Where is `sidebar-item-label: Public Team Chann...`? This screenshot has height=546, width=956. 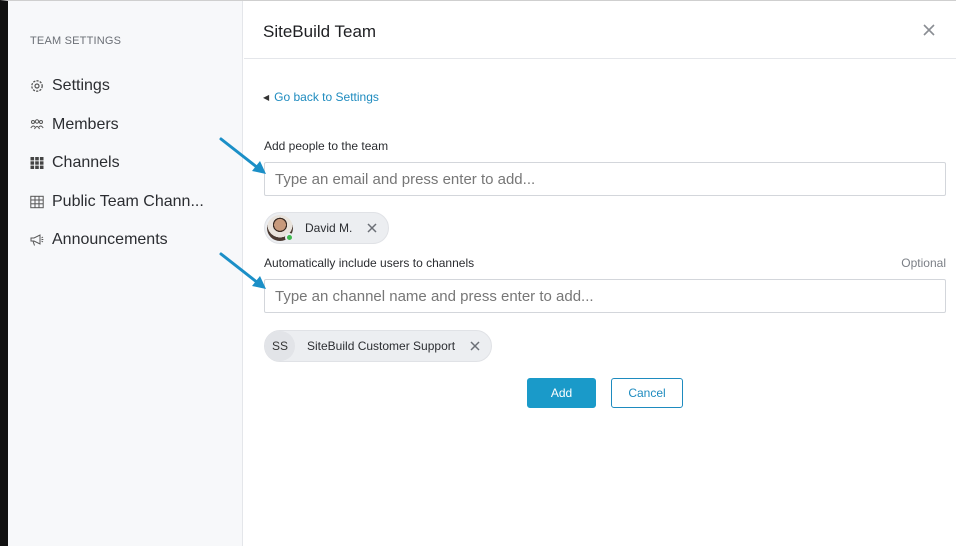
sidebar-item-label: Public Team Chann... is located at coordinates (128, 201).